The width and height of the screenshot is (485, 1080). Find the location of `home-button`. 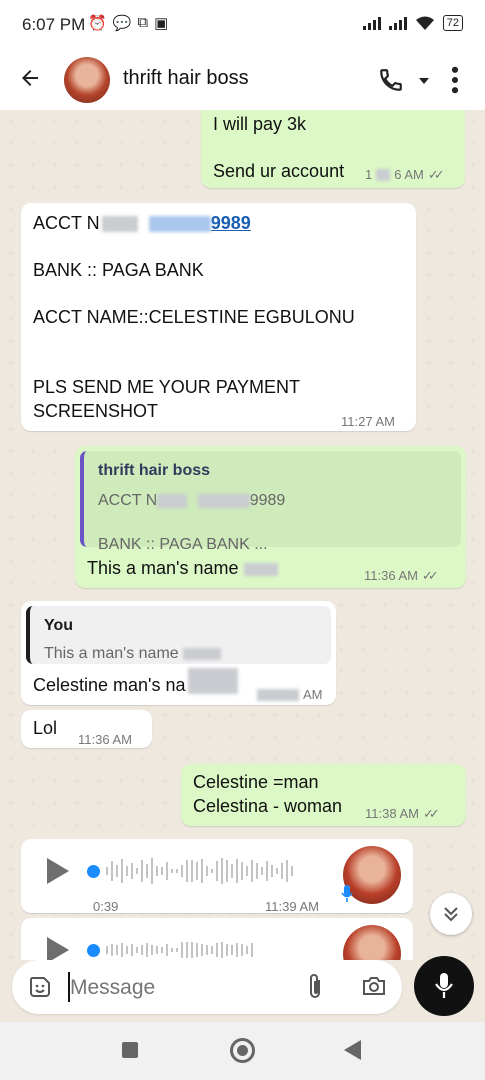

home-button is located at coordinates (242, 1050).